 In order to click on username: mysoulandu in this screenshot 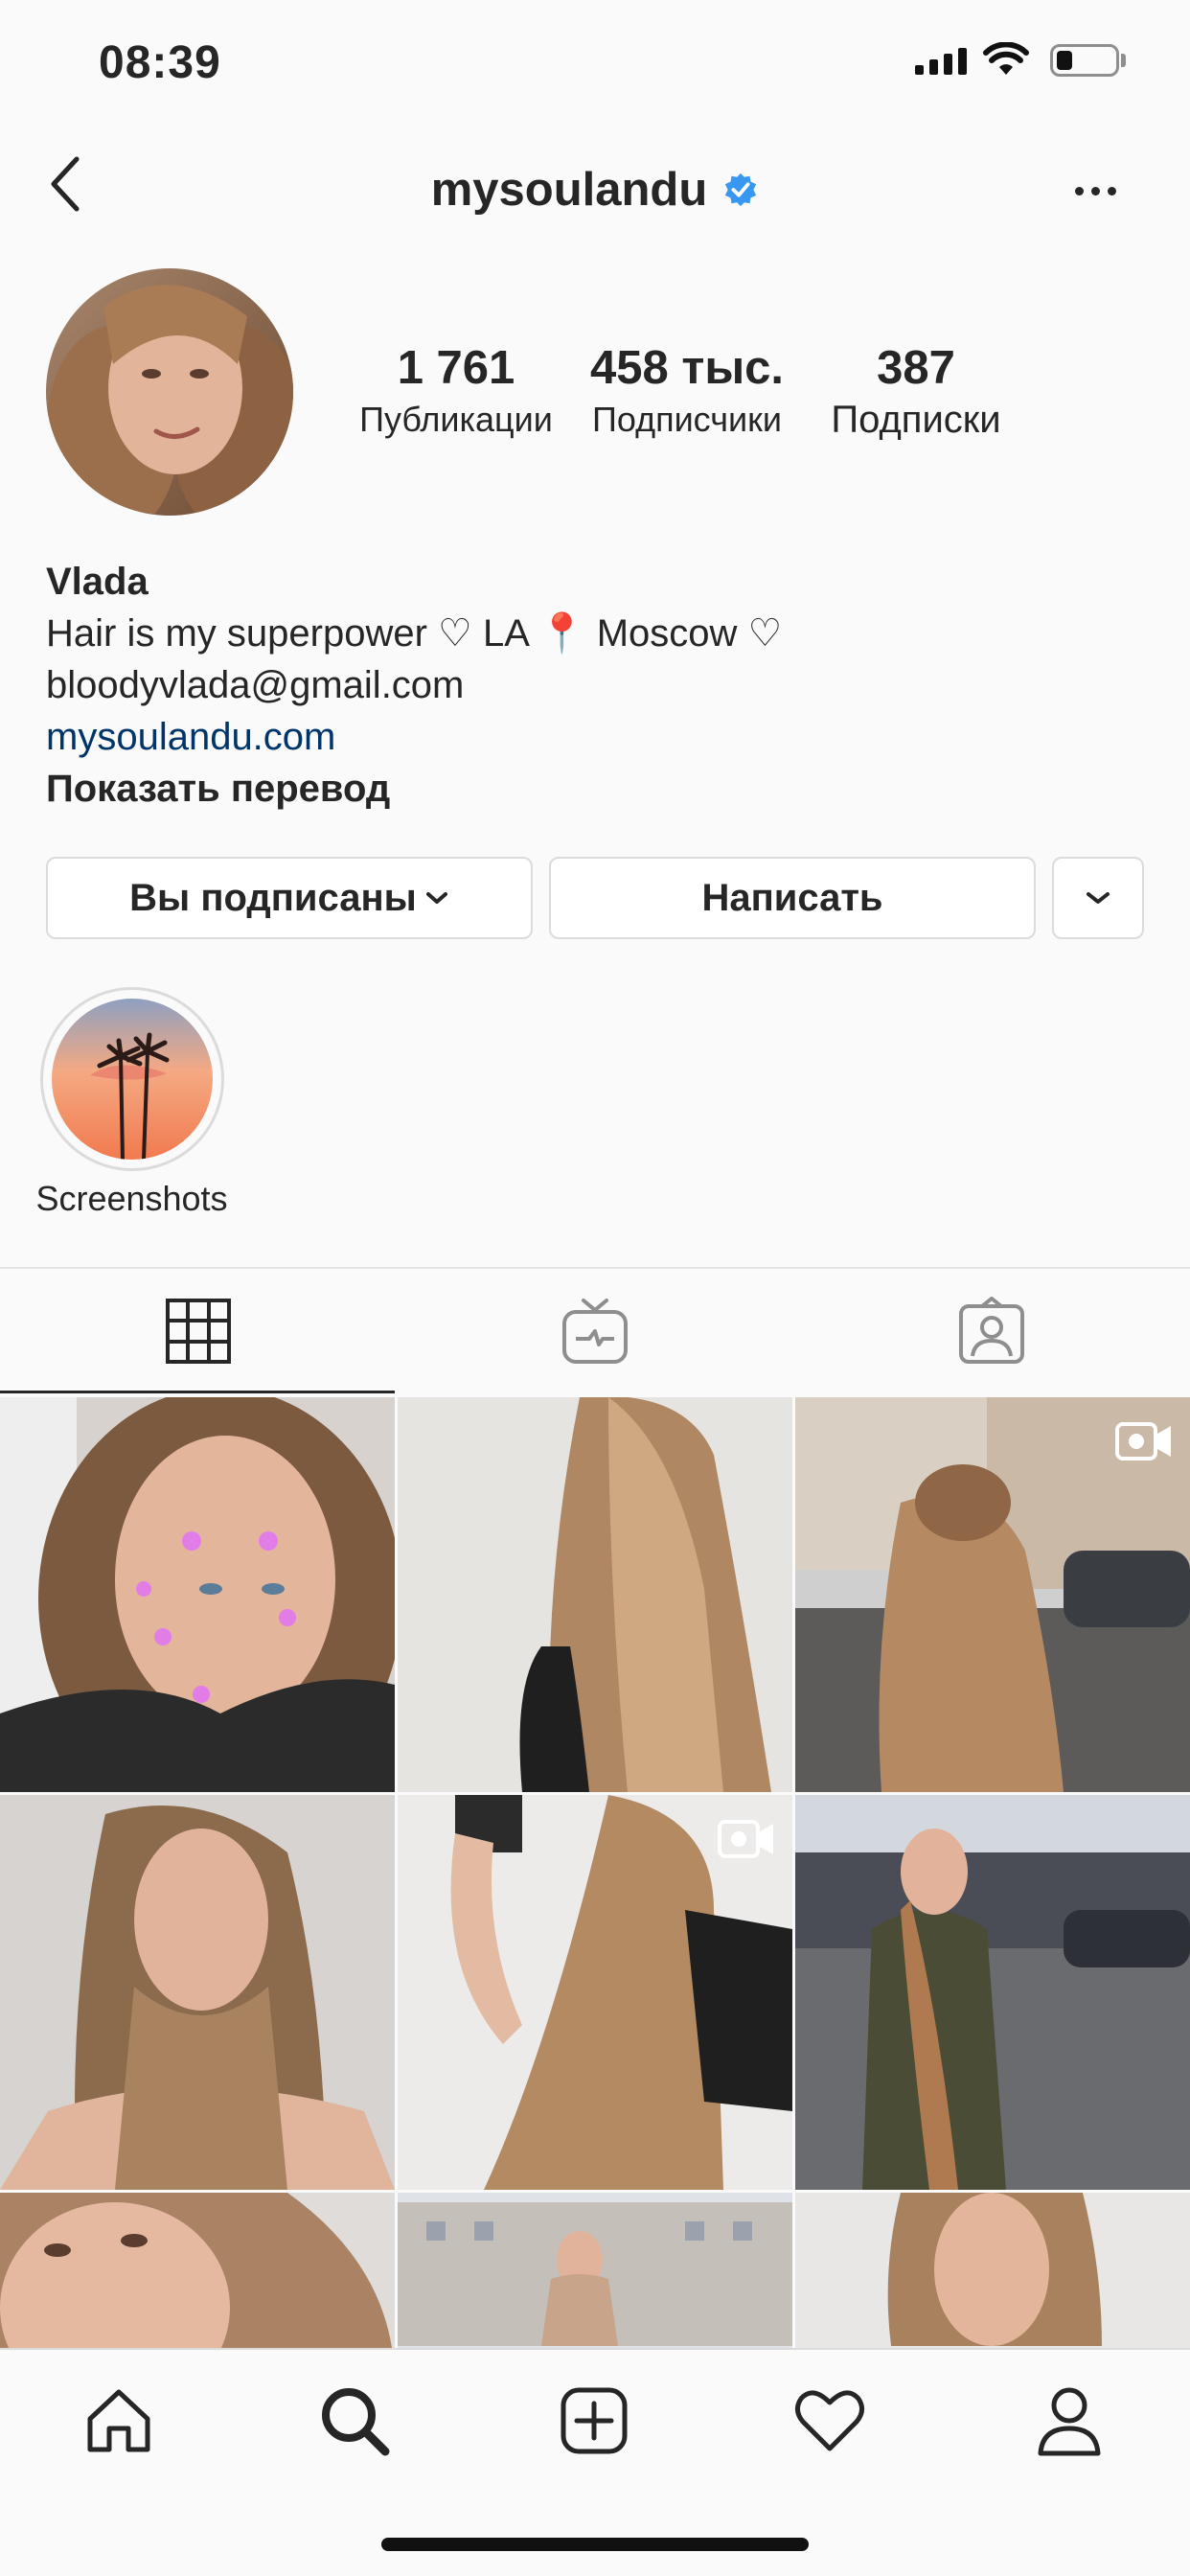, I will do `click(569, 190)`.